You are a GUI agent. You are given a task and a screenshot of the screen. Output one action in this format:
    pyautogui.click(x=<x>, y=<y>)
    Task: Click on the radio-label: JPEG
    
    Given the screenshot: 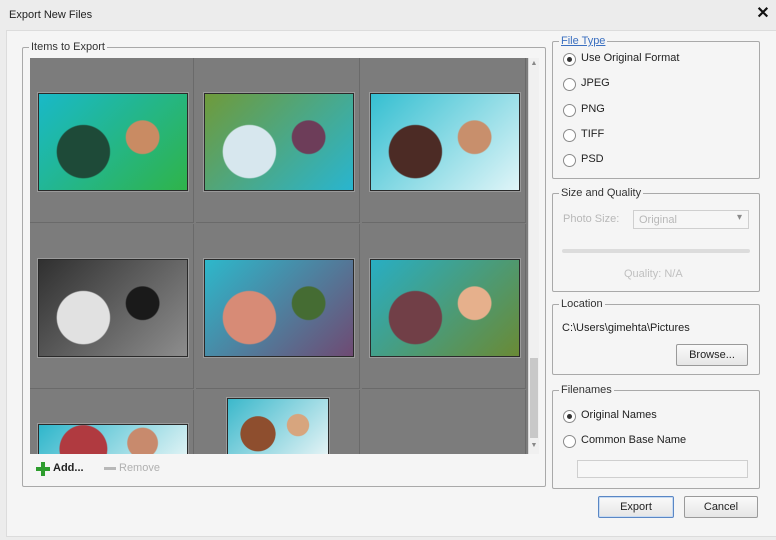 What is the action you would take?
    pyautogui.click(x=595, y=83)
    